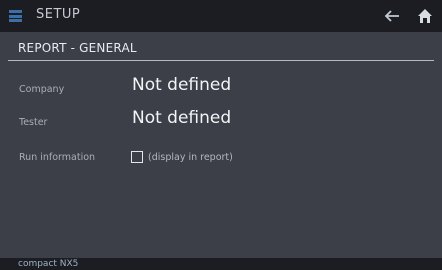 This screenshot has width=442, height=270. What do you see at coordinates (137, 157) in the screenshot?
I see `display-in-report-checkbox` at bounding box center [137, 157].